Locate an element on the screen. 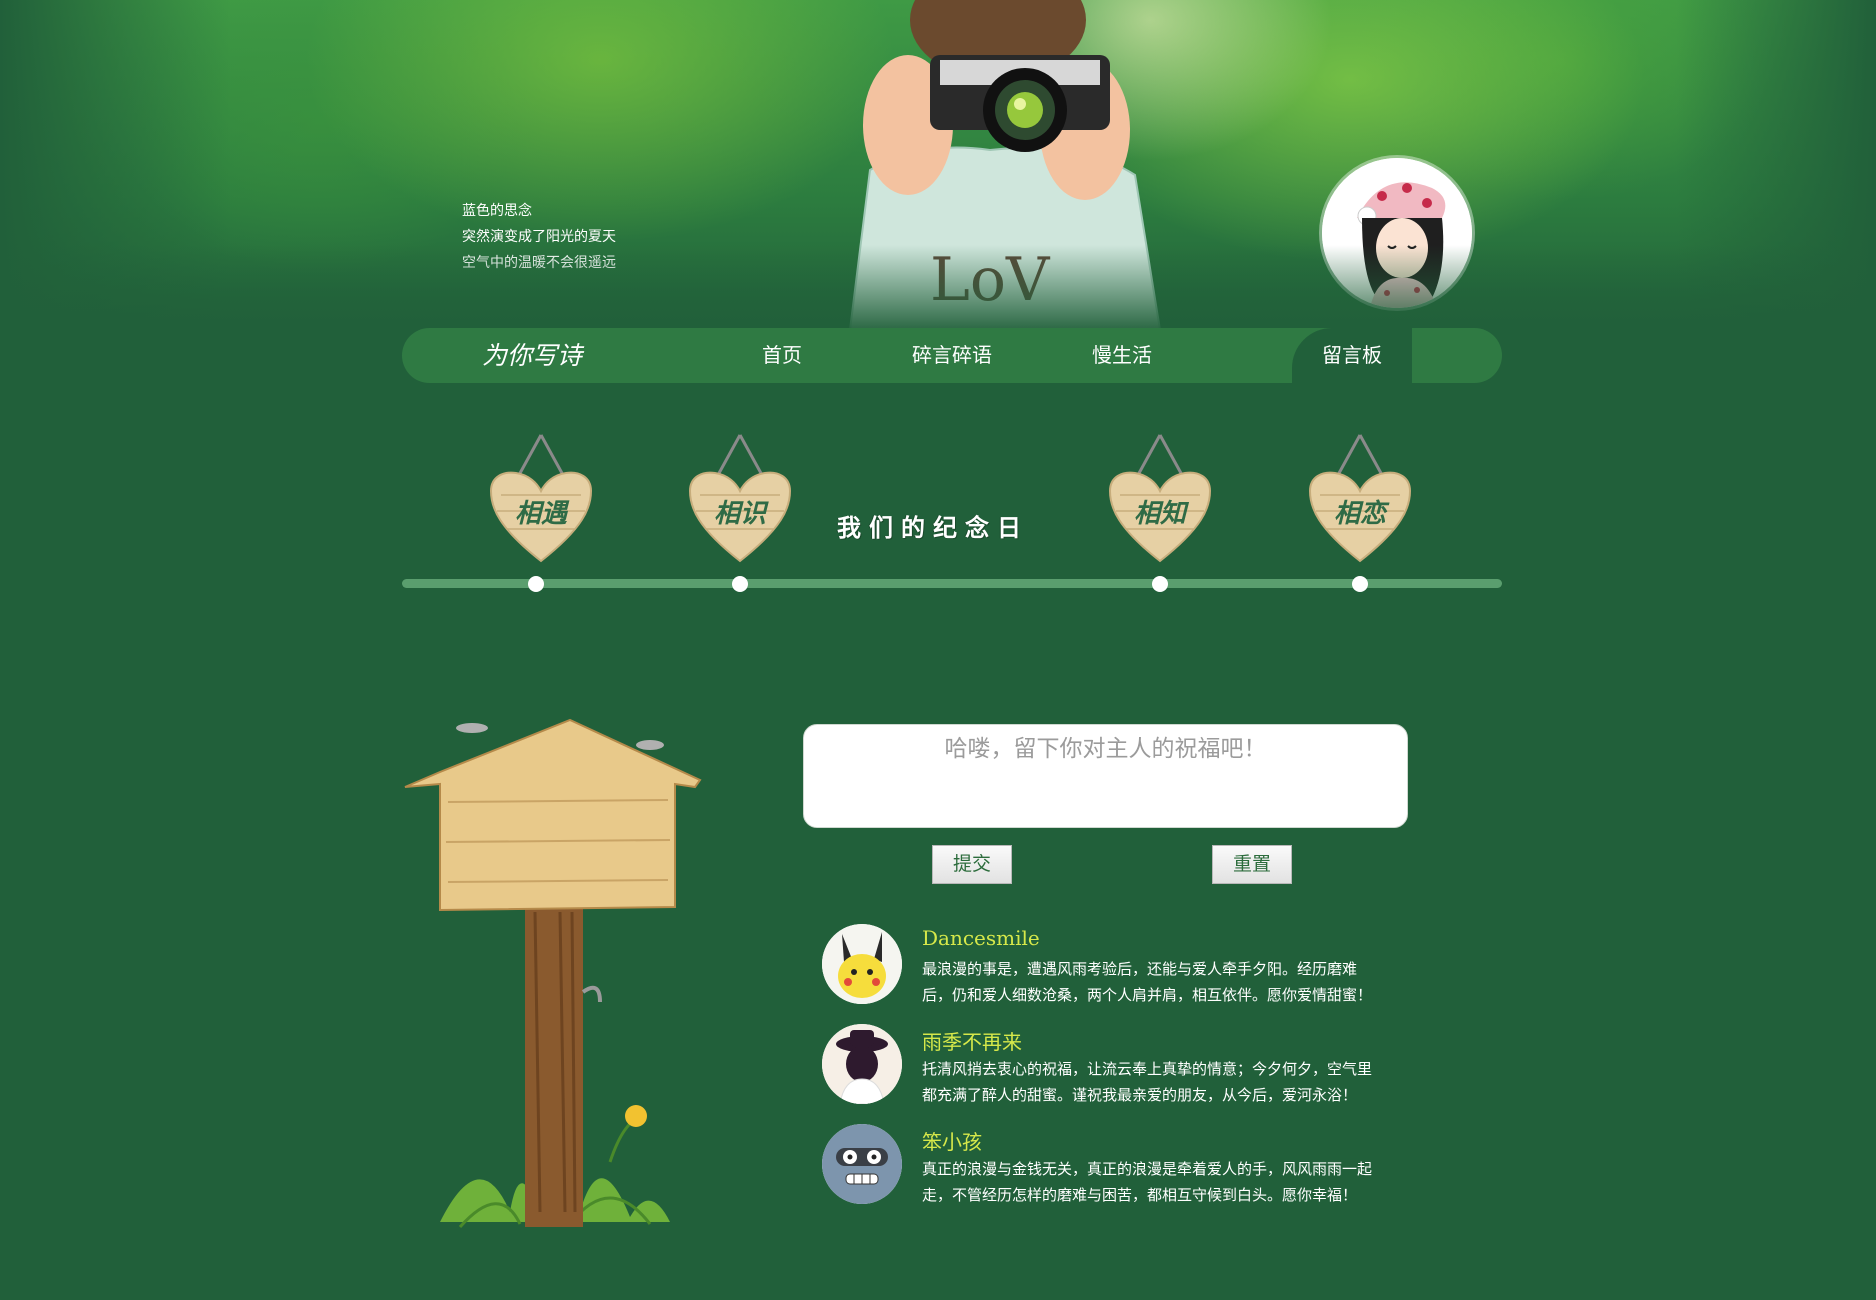  header-poem: 蓝色的思念 突然演变成了阳光的夏天 空气中的温暖不会很遥远 is located at coordinates (539, 237).